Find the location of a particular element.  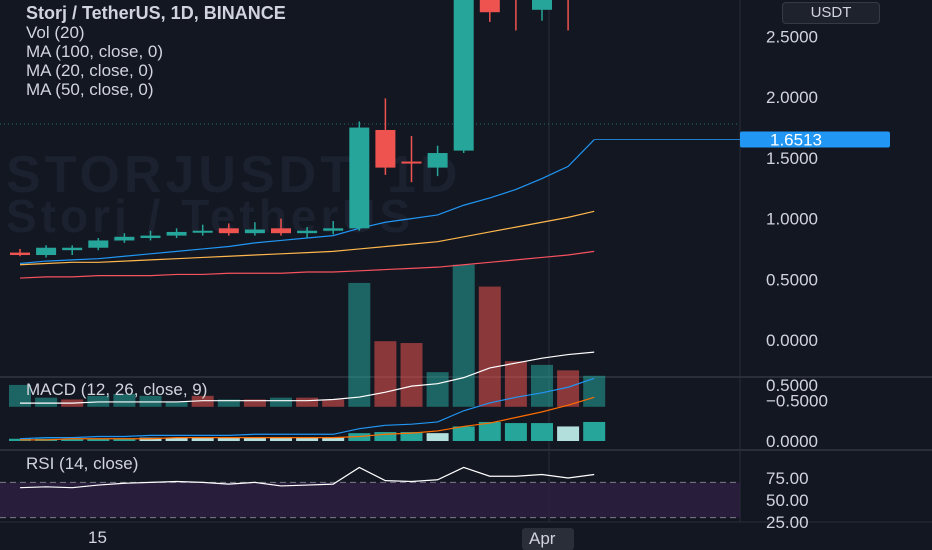

price-tick-label: 1.5000 is located at coordinates (792, 158).